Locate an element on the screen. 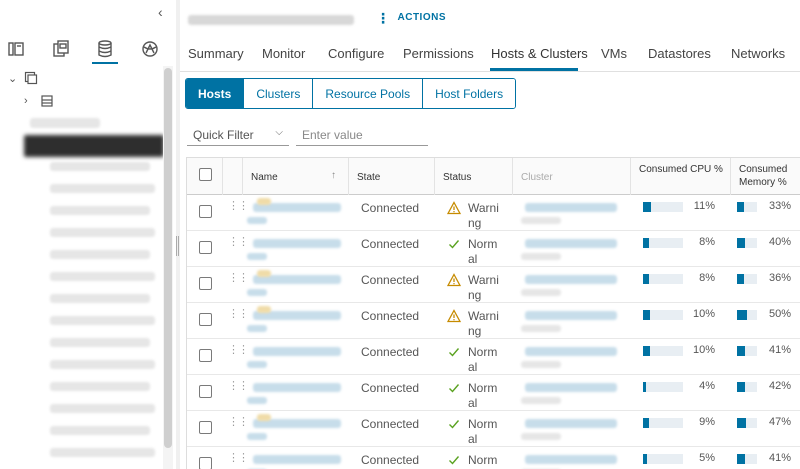 Image resolution: width=800 pixels, height=469 pixels. chevron-down-icon: ⌄ is located at coordinates (12, 78).